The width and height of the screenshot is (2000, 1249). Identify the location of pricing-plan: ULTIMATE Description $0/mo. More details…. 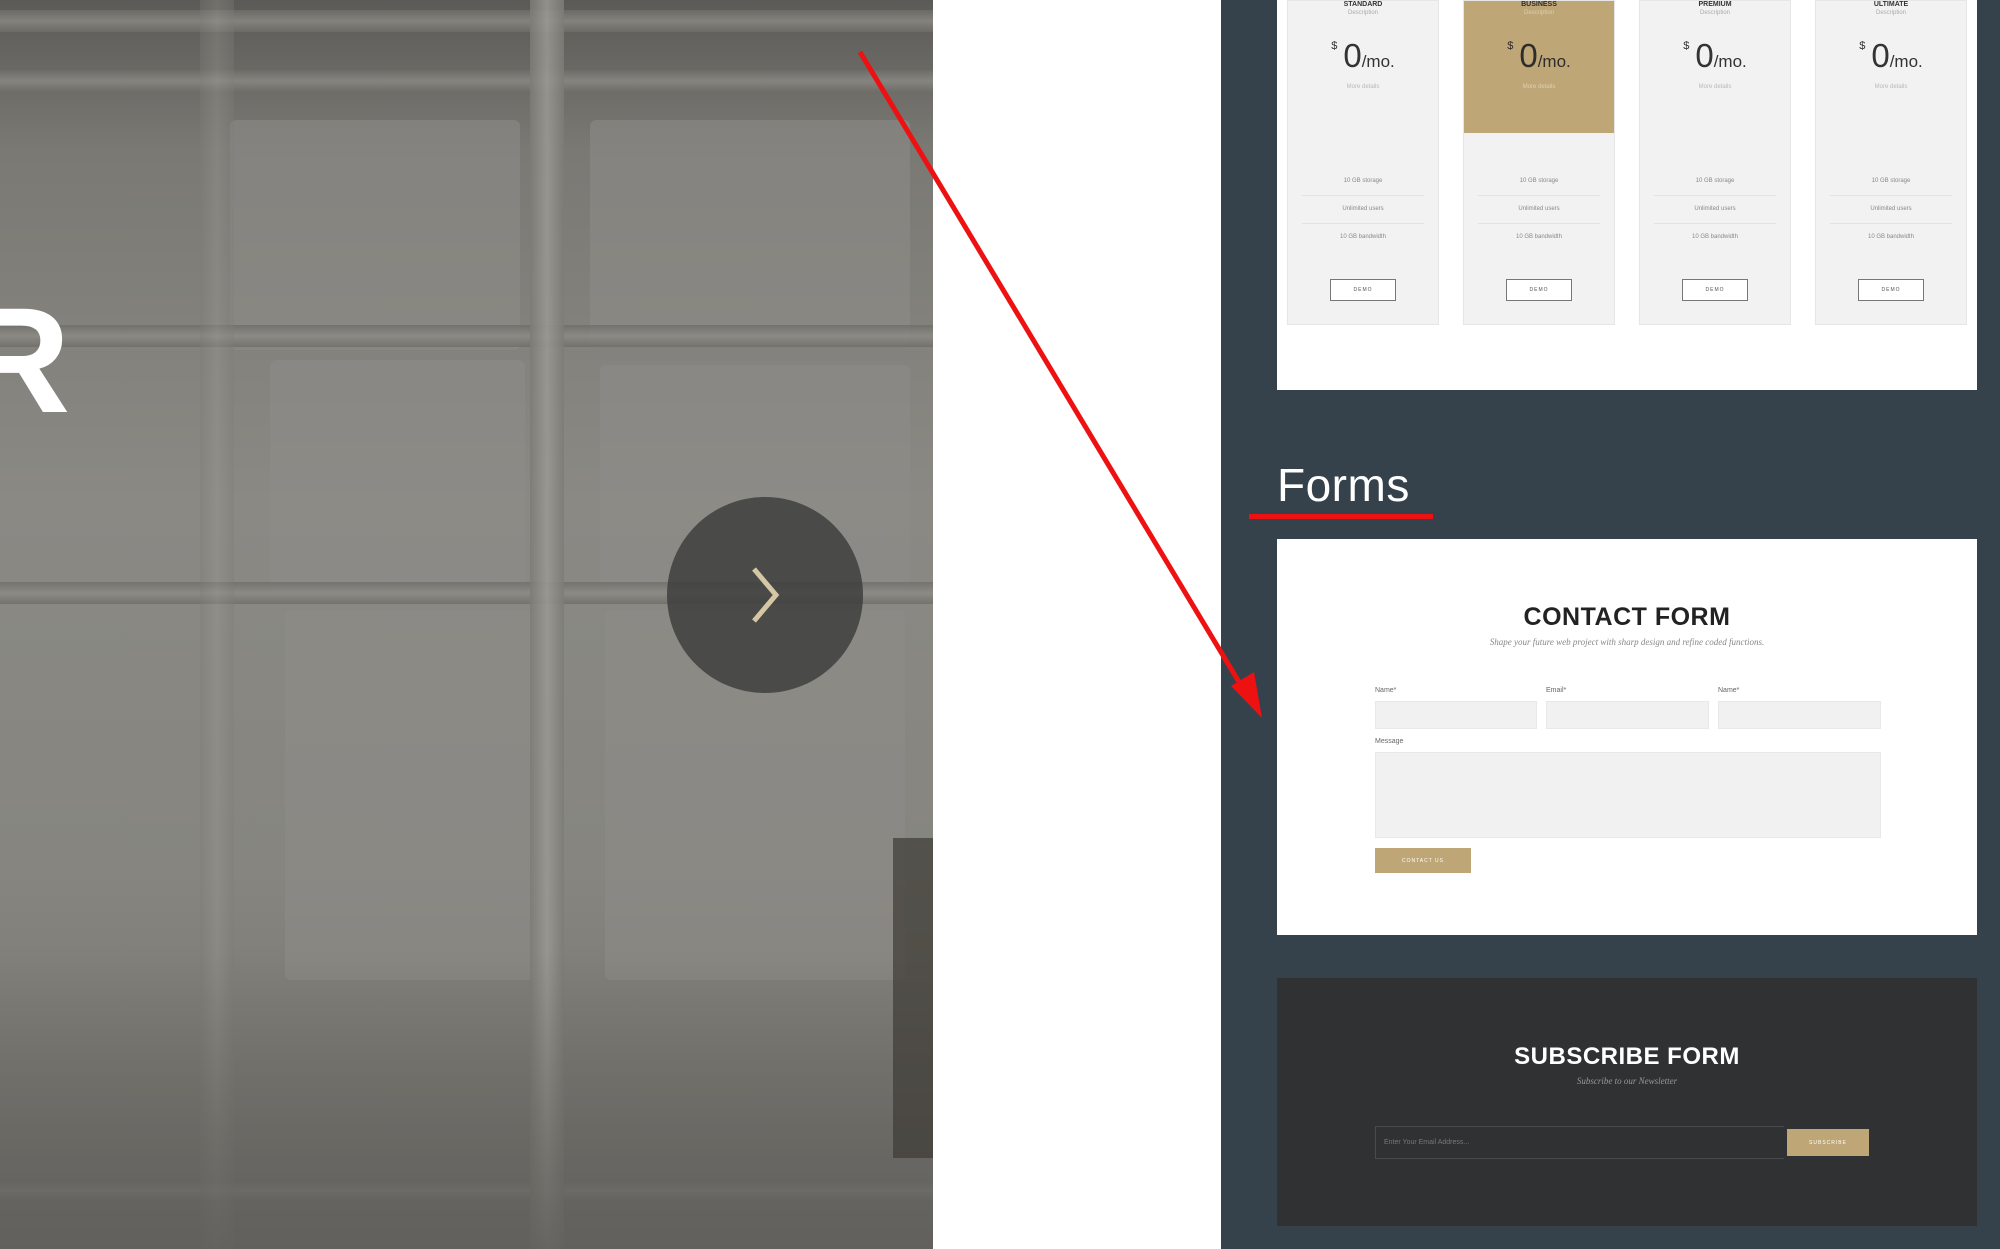
(1891, 162).